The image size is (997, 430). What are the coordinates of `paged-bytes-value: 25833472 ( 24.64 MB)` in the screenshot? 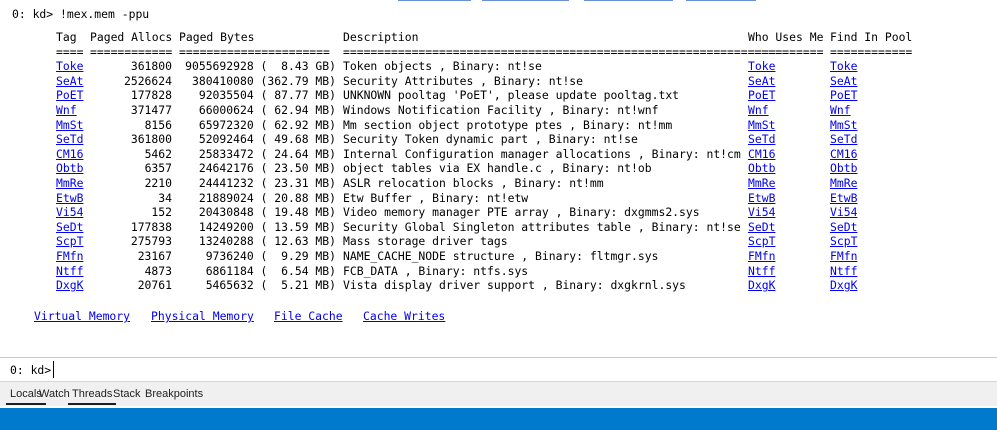 It's located at (267, 153).